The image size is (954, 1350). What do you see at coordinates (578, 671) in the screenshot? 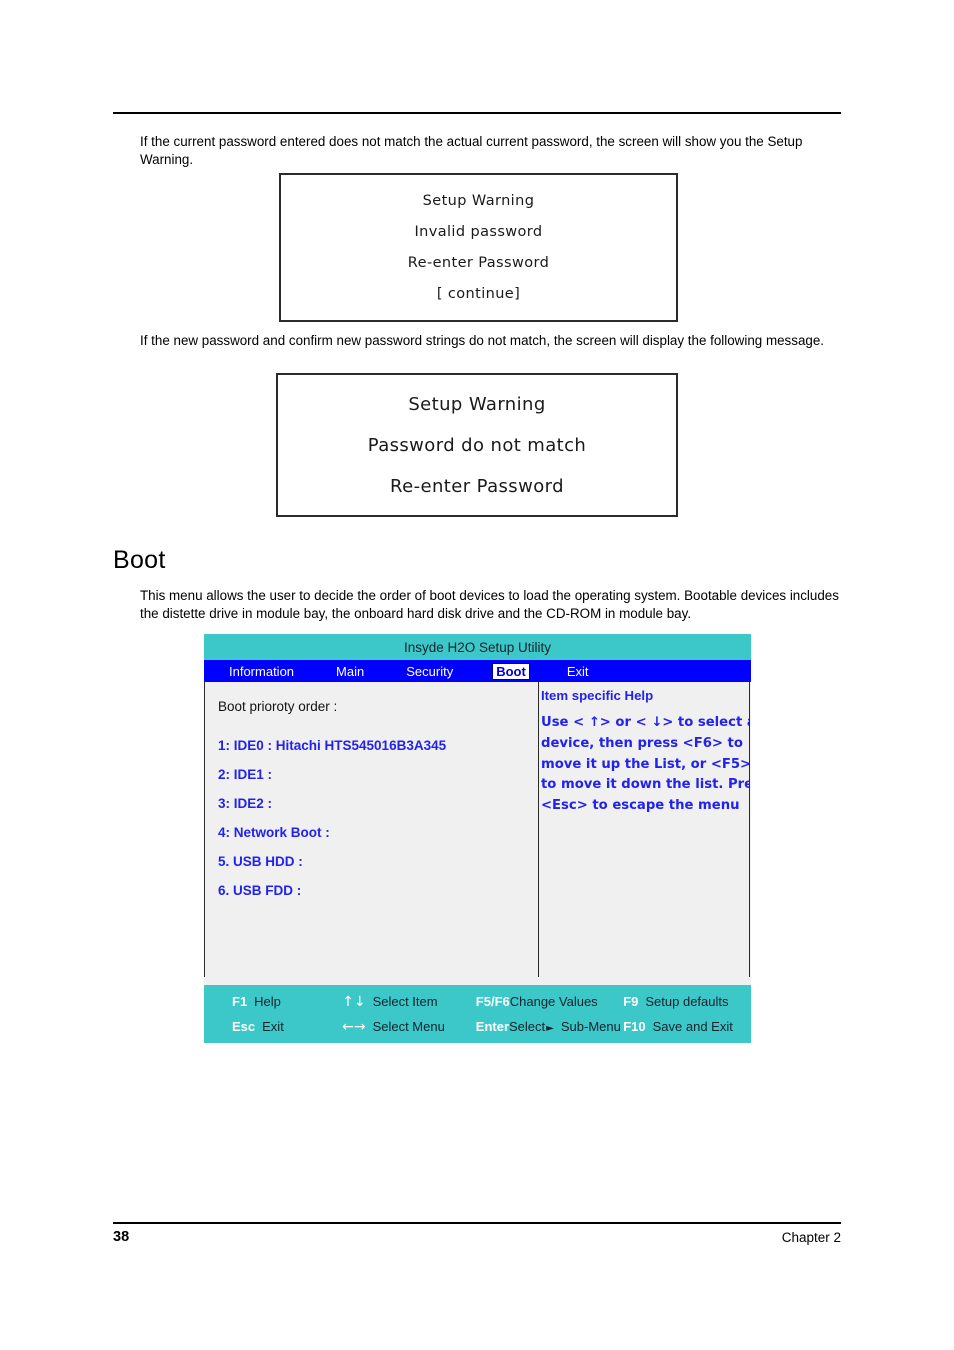
I see `tab-exit: Exit` at bounding box center [578, 671].